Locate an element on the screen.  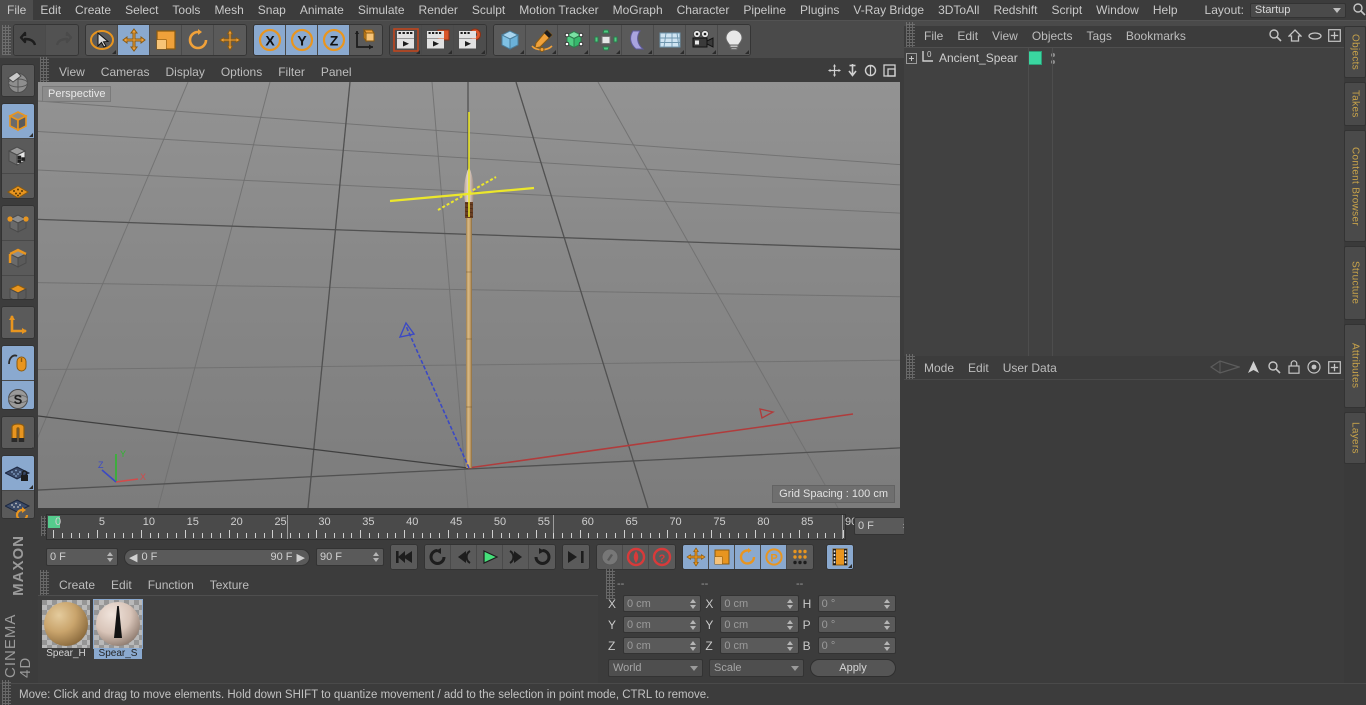
magnet-icon is located at coordinates (18, 432).